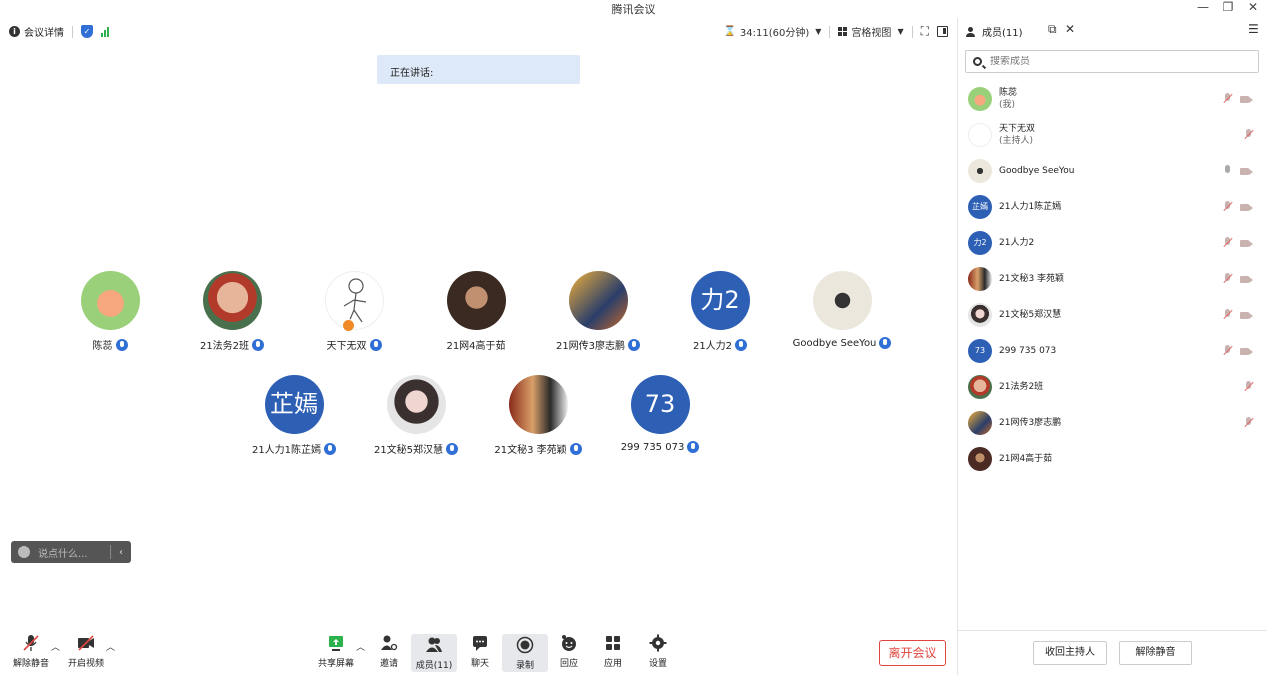 The width and height of the screenshot is (1267, 675). Describe the element at coordinates (1026, 459) in the screenshot. I see `member-name: 21网4高于茹` at that location.